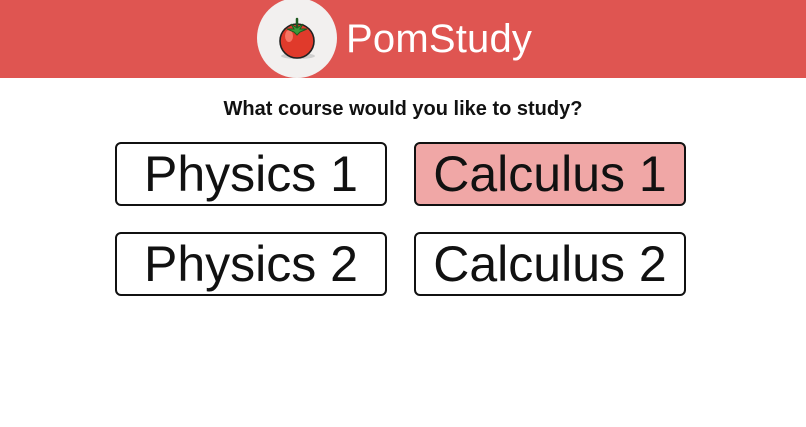 The height and width of the screenshot is (427, 806). Describe the element at coordinates (251, 174) in the screenshot. I see `course-button-physics-1: Physics 1` at that location.